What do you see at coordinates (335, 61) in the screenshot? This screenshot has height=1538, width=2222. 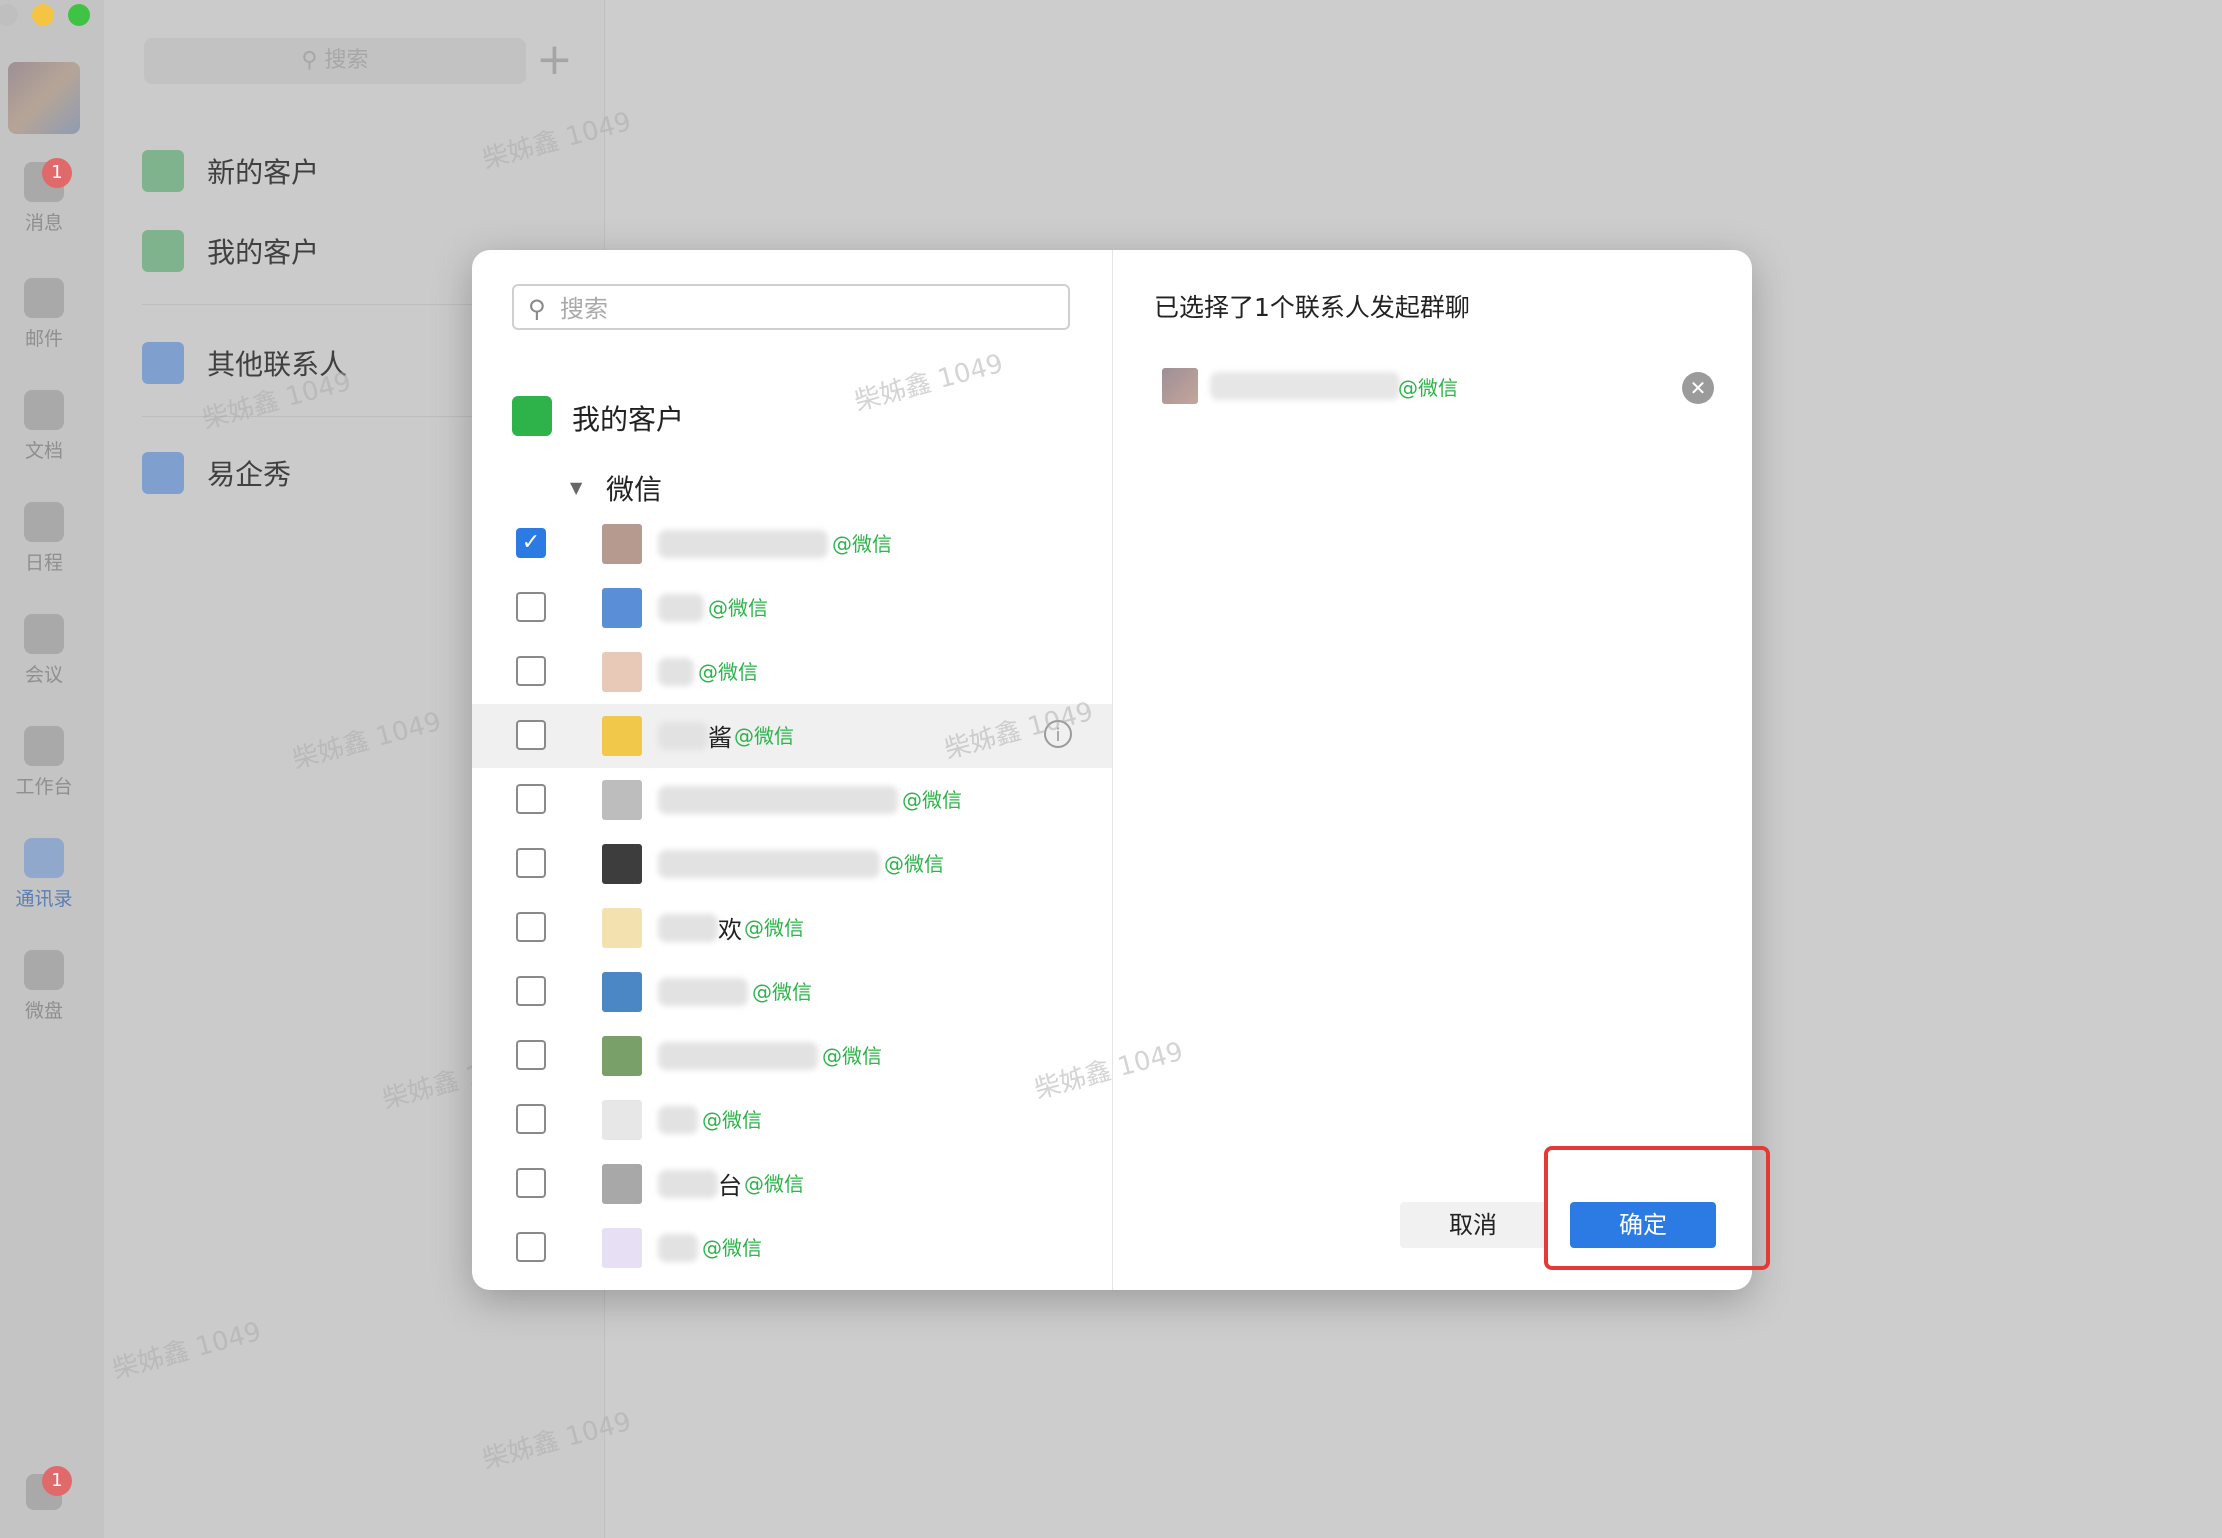 I see `top-search-input: ⚲ 搜索` at bounding box center [335, 61].